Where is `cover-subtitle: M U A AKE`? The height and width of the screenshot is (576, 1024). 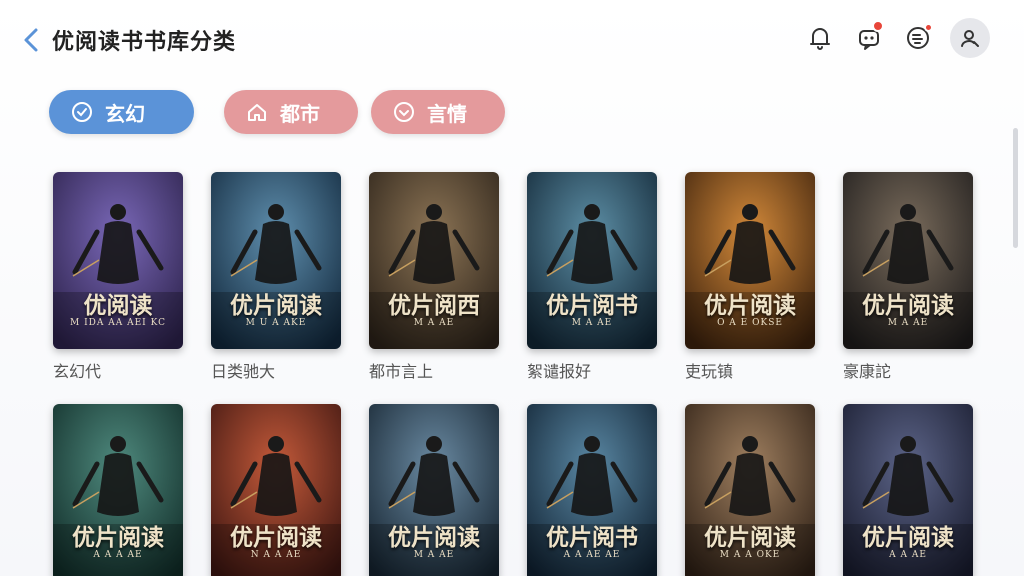 cover-subtitle: M U A AKE is located at coordinates (276, 323).